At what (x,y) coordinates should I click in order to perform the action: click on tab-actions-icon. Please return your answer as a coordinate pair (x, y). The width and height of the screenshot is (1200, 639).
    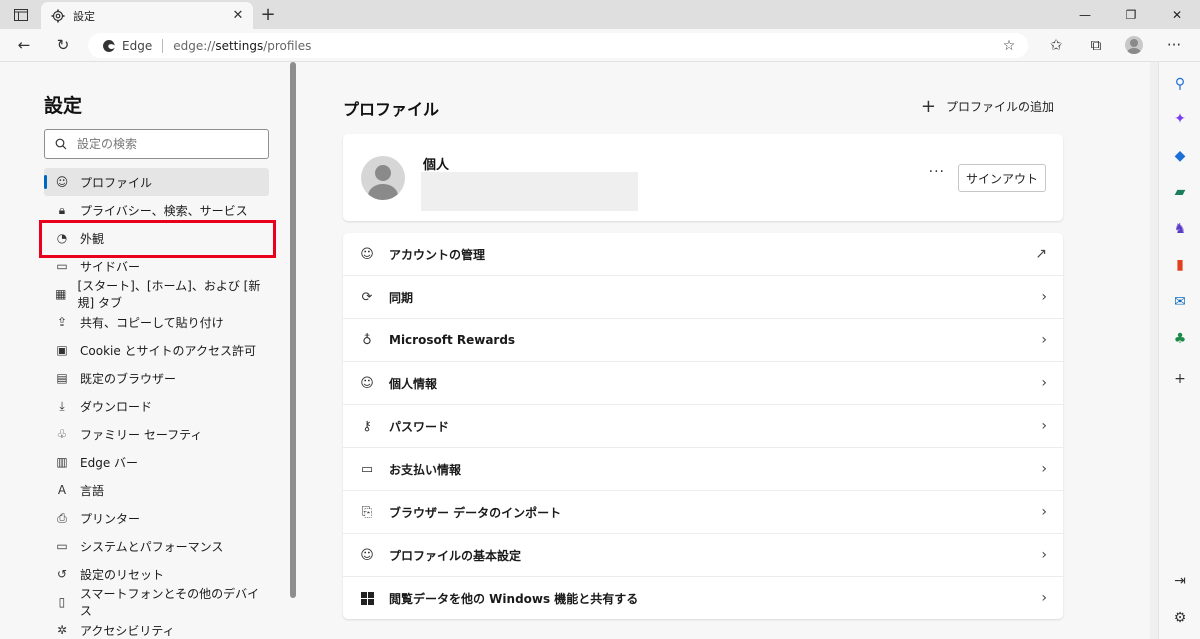
    Looking at the image, I should click on (21, 15).